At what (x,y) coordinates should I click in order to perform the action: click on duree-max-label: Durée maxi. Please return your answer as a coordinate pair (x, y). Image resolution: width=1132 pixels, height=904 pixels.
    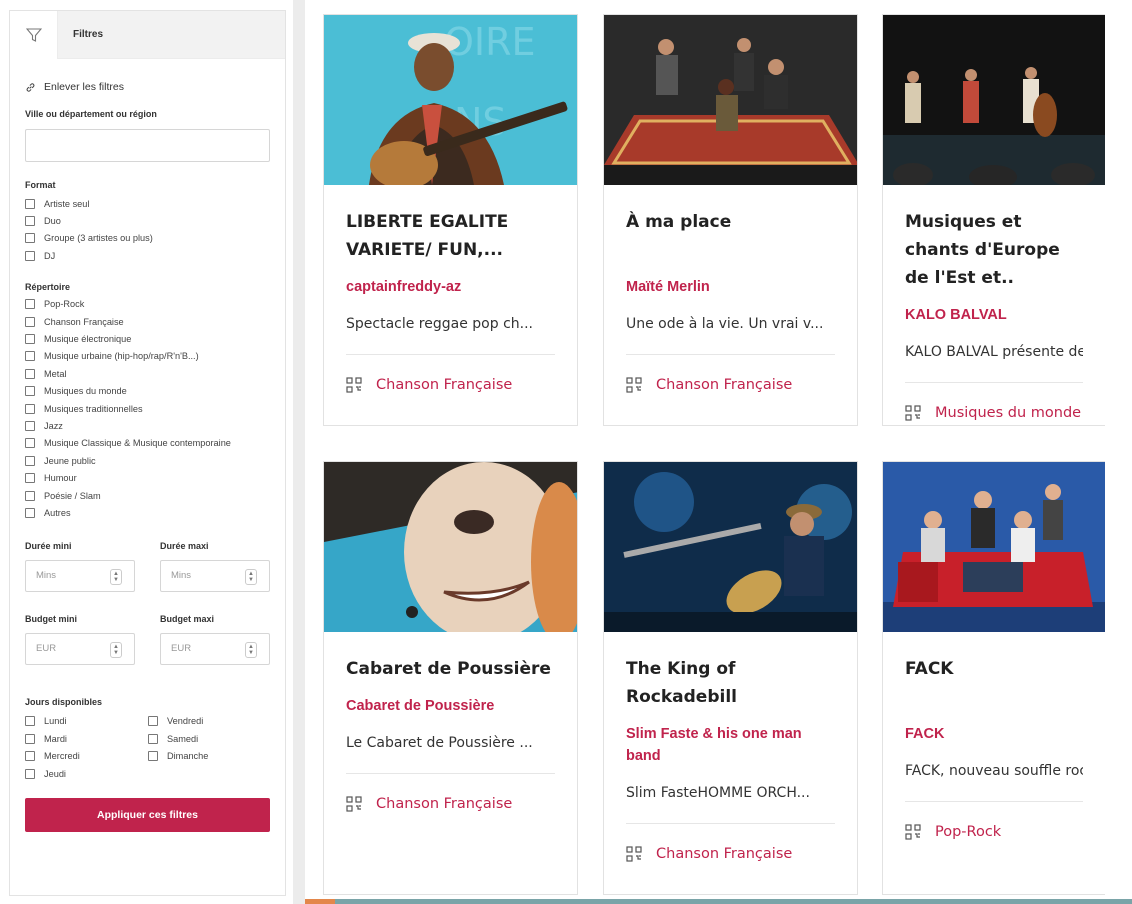
    Looking at the image, I should click on (184, 545).